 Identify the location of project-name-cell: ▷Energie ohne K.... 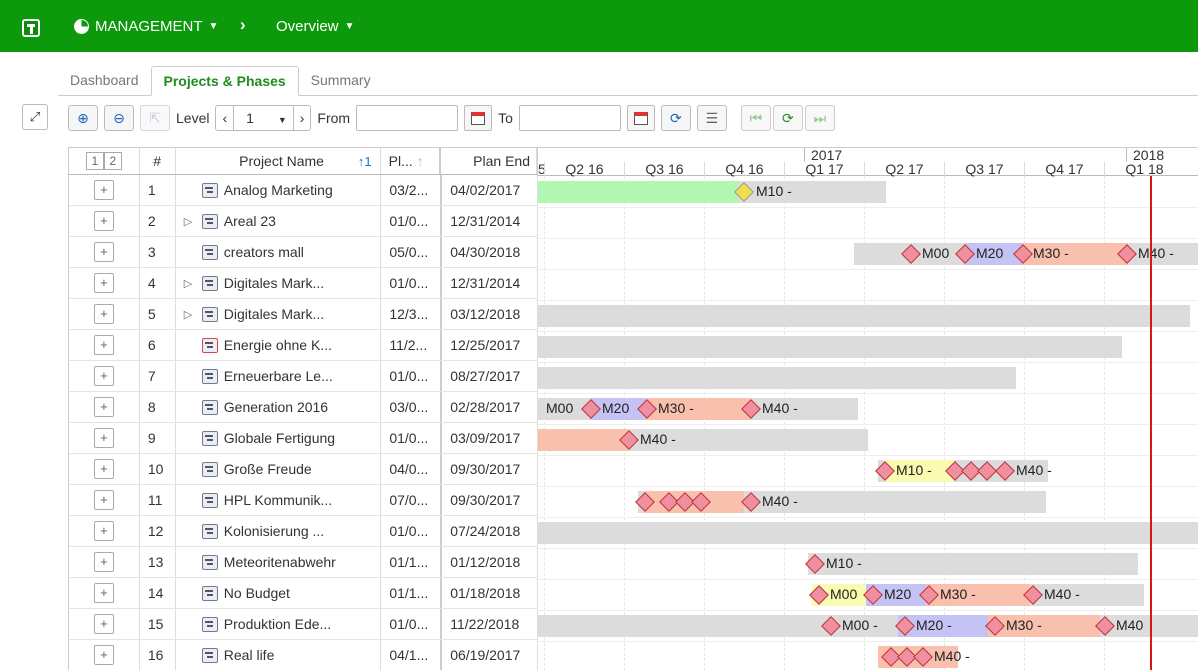
(279, 345).